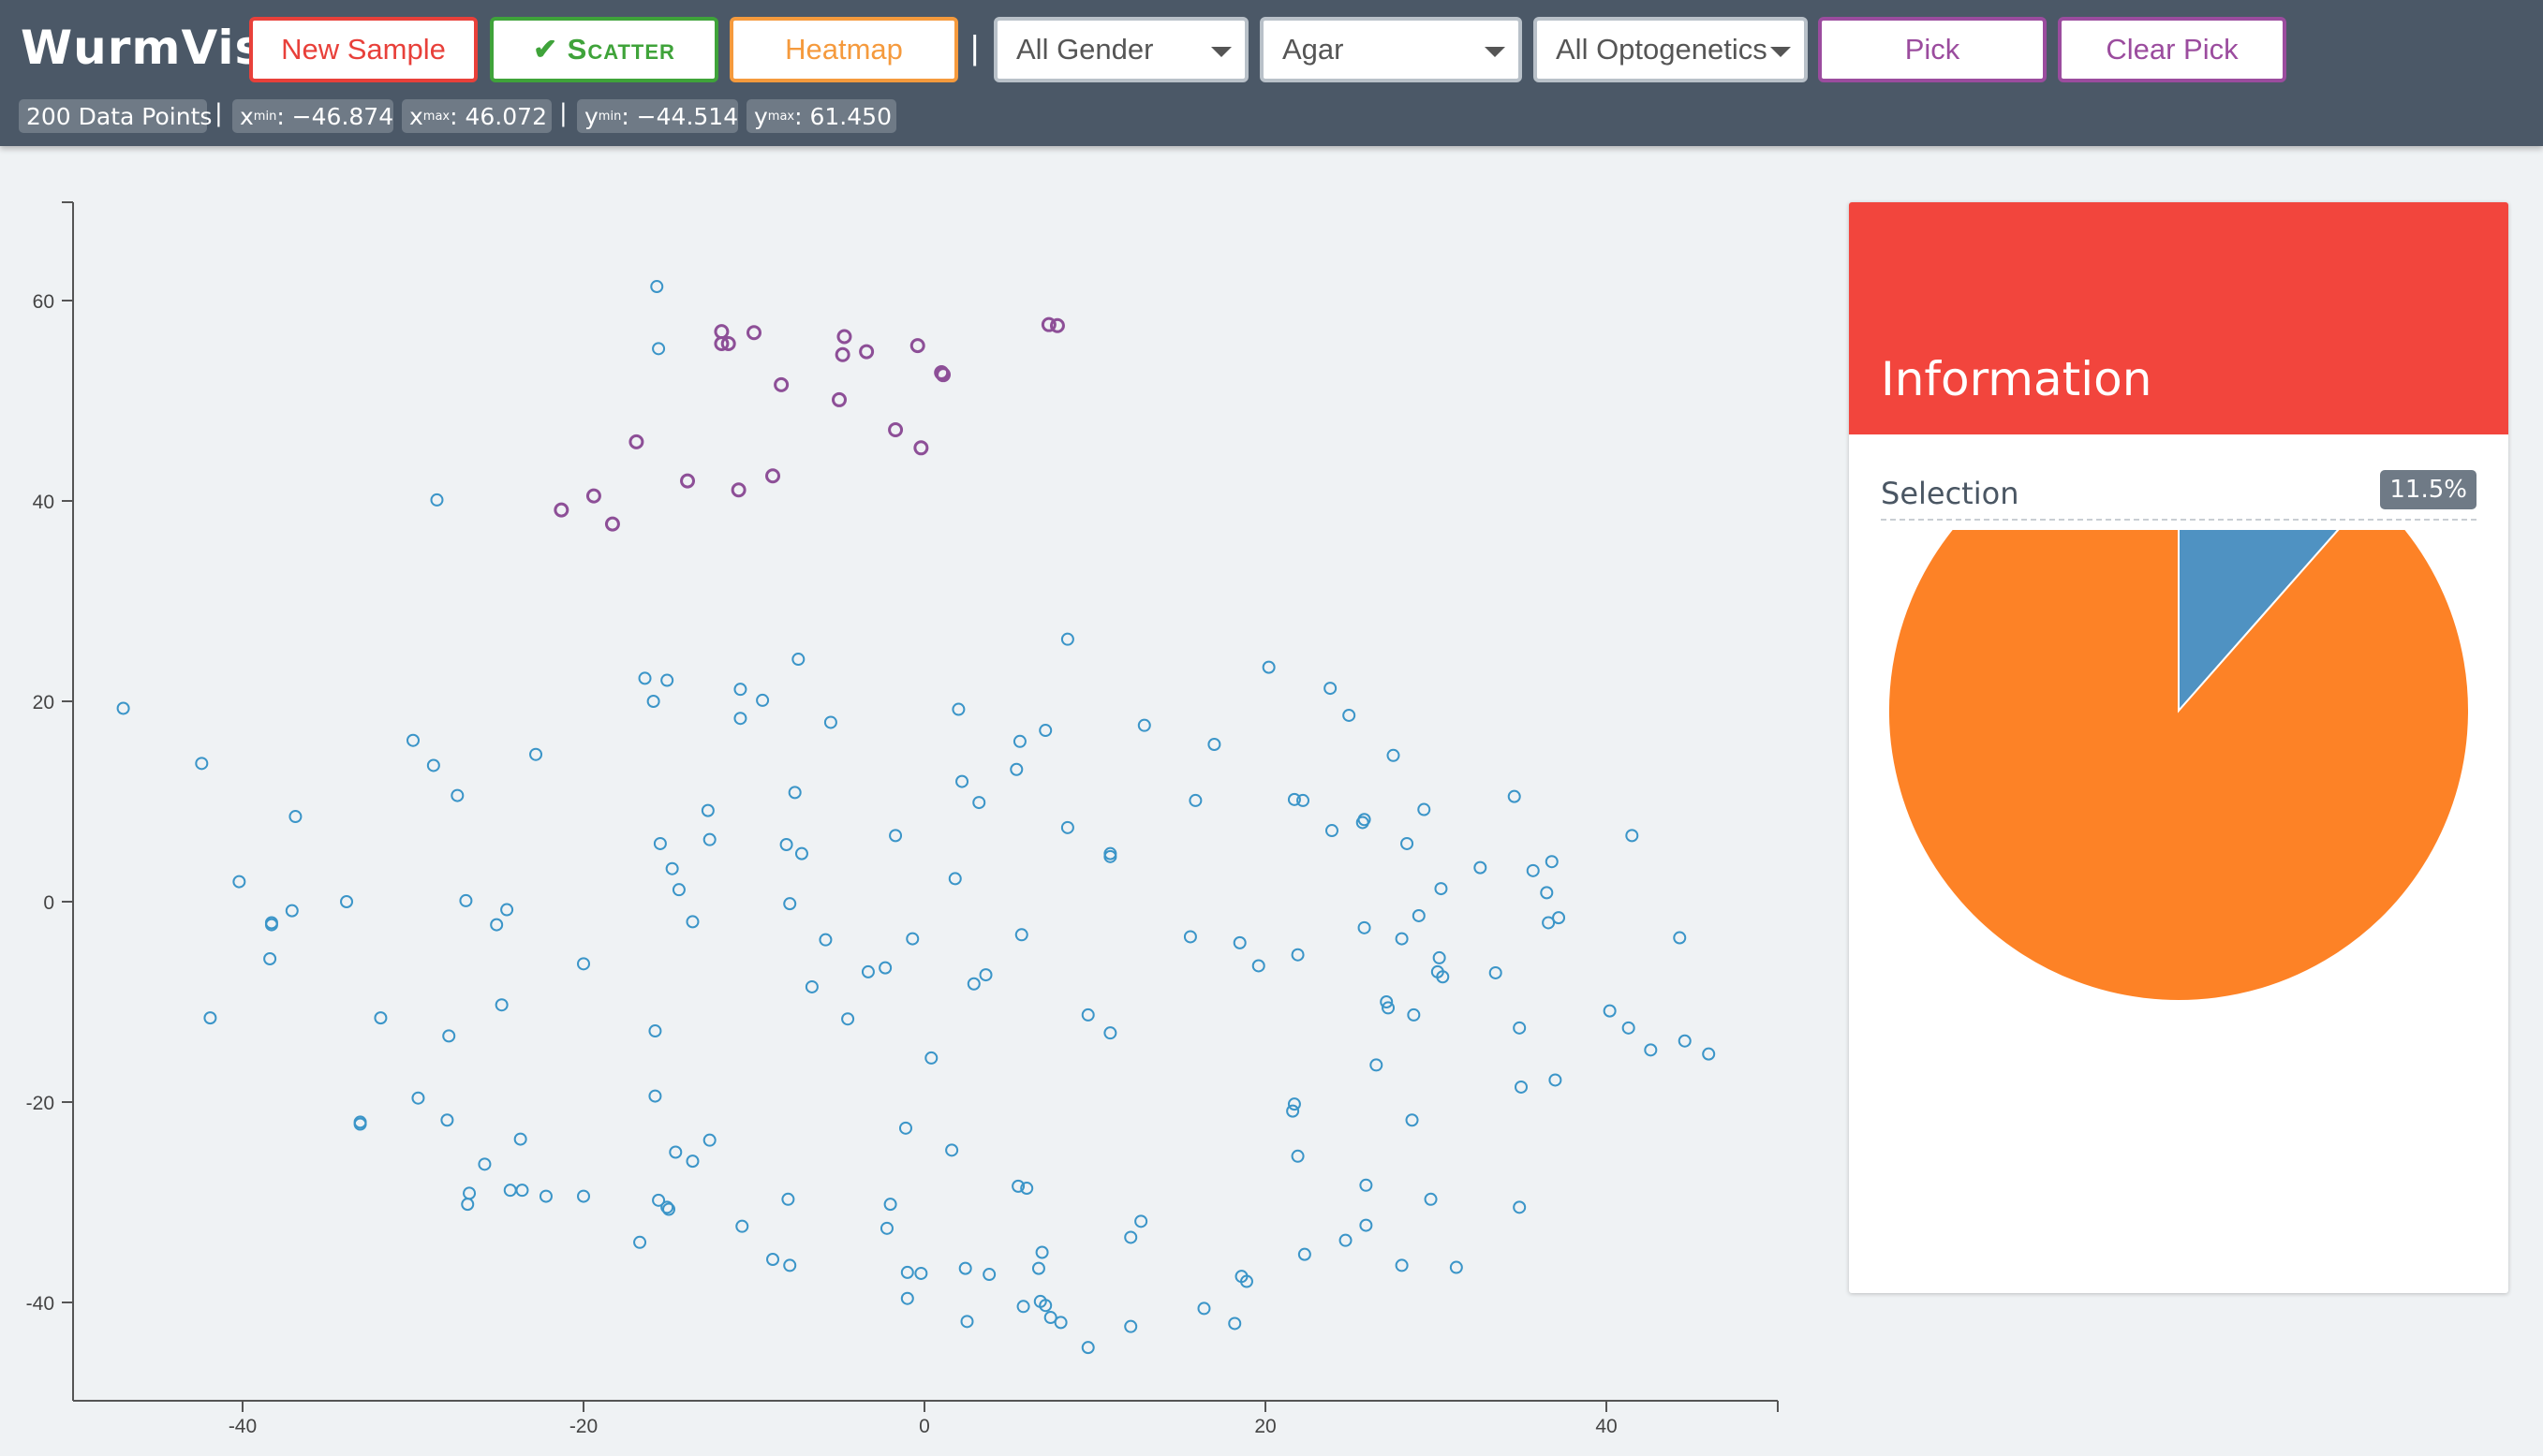 The height and width of the screenshot is (1456, 2543). What do you see at coordinates (1933, 49) in the screenshot?
I see `pick-button: Pick` at bounding box center [1933, 49].